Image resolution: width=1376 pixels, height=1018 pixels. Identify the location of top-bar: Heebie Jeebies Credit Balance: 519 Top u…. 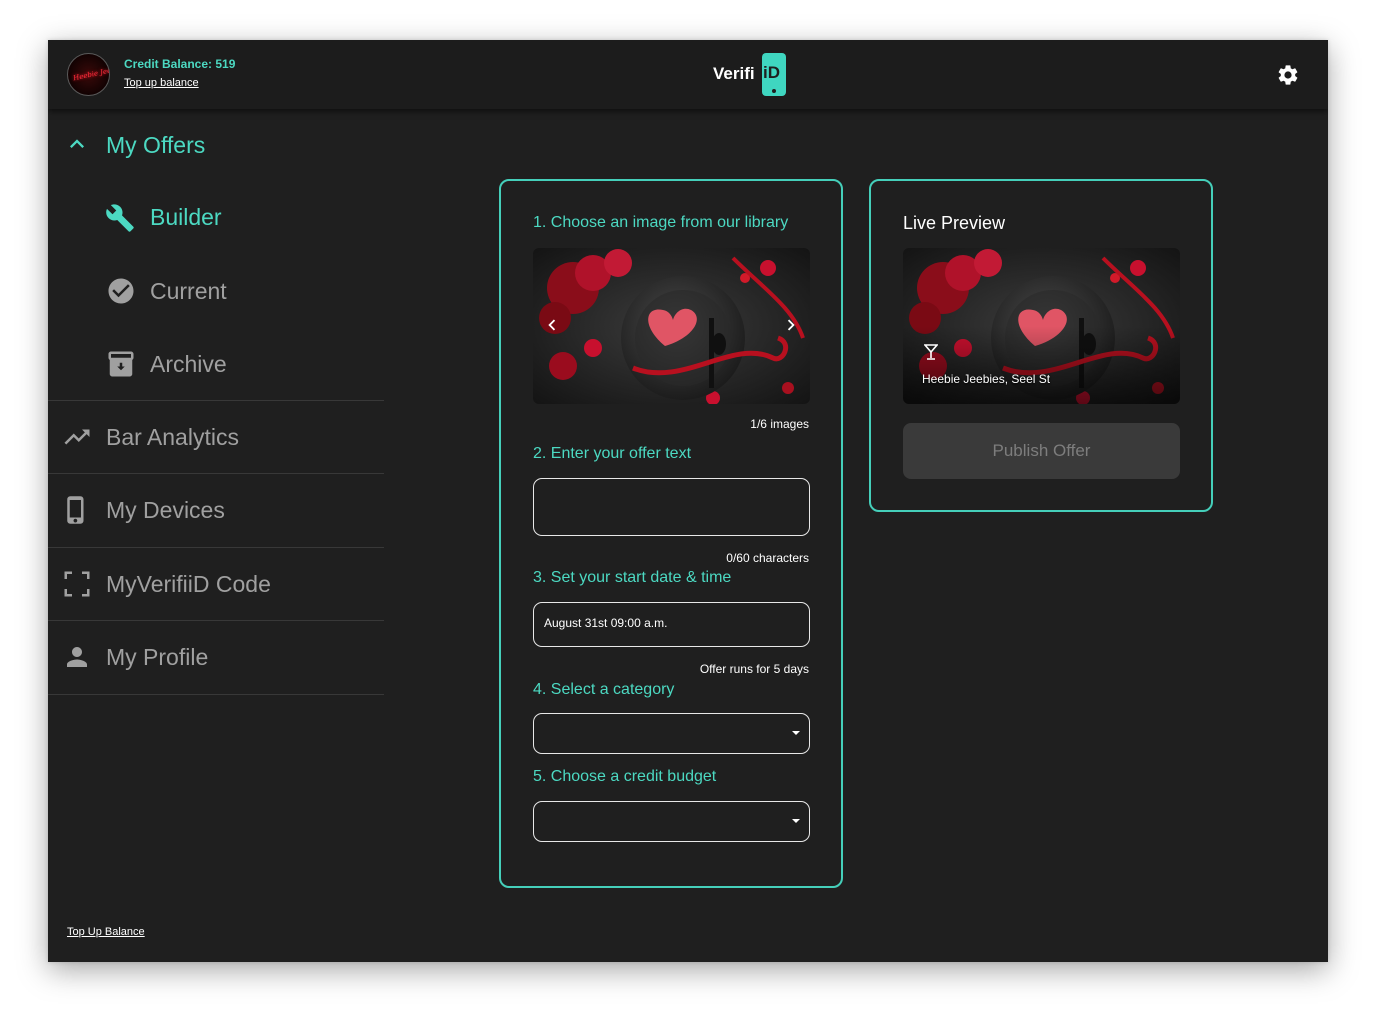
(688, 74).